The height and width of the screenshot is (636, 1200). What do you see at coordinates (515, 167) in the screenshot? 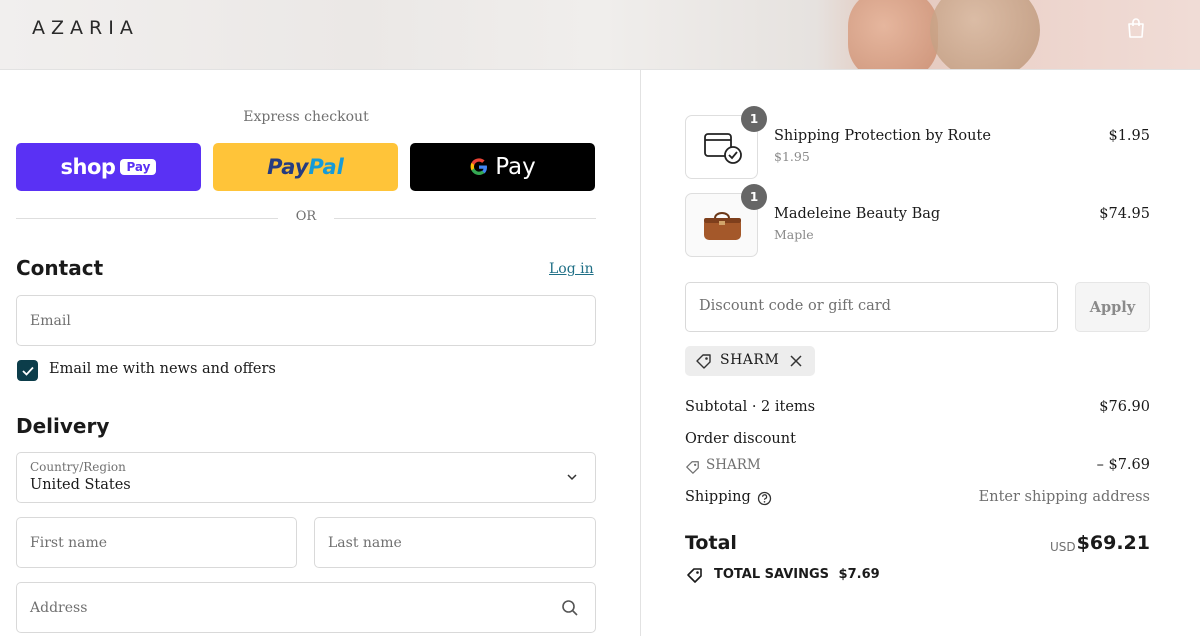
I see `google-pay-label: Pay` at bounding box center [515, 167].